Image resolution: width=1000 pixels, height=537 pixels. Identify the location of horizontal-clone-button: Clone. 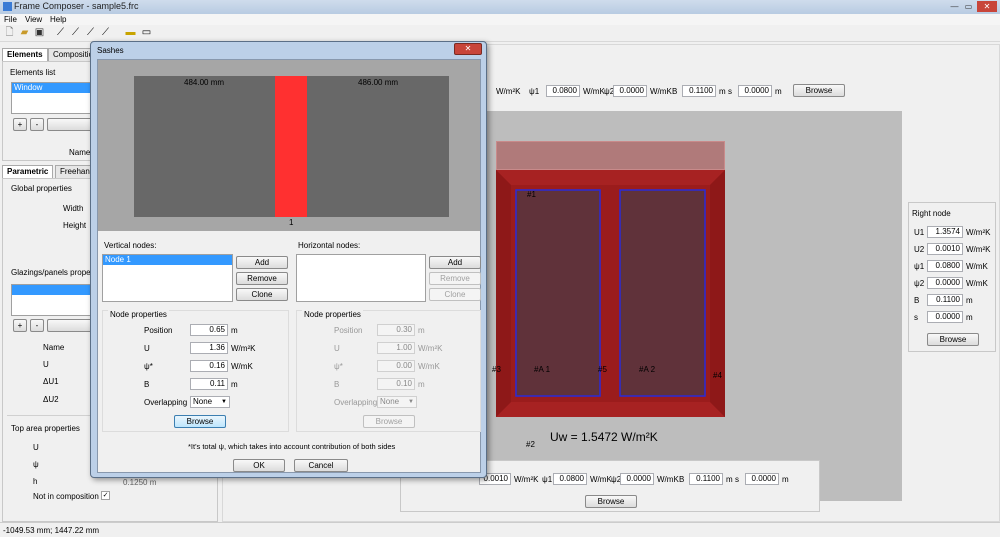
(455, 294).